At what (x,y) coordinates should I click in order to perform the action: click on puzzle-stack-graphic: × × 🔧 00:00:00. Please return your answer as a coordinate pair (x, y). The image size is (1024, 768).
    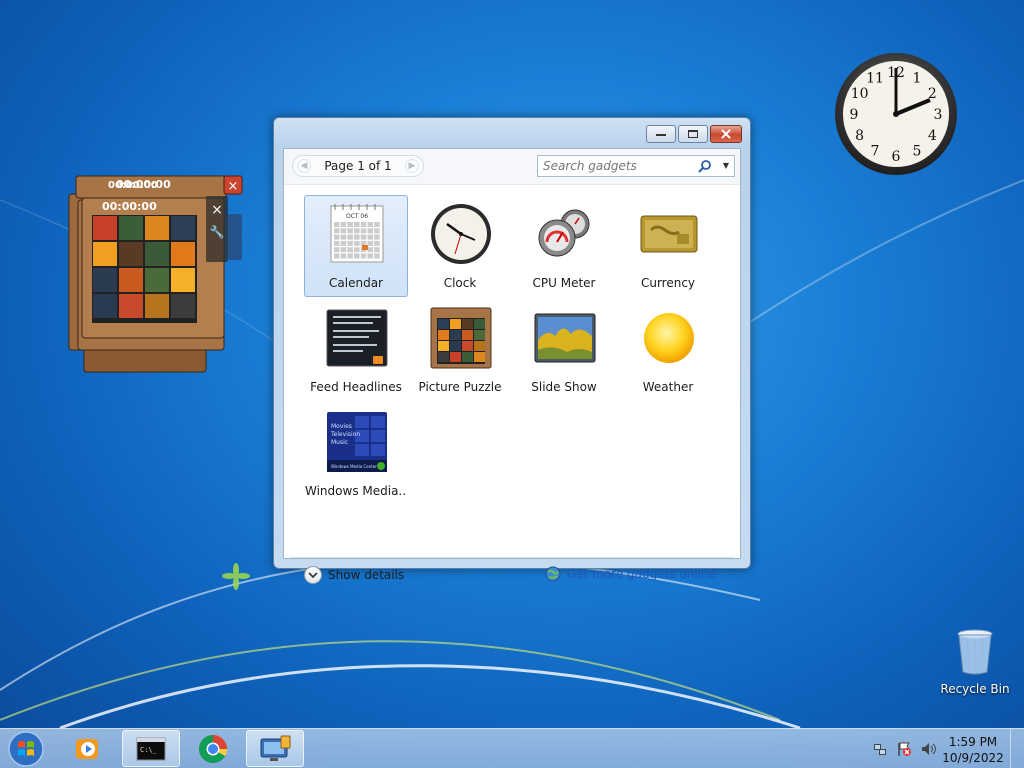
    Looking at the image, I should click on (155, 274).